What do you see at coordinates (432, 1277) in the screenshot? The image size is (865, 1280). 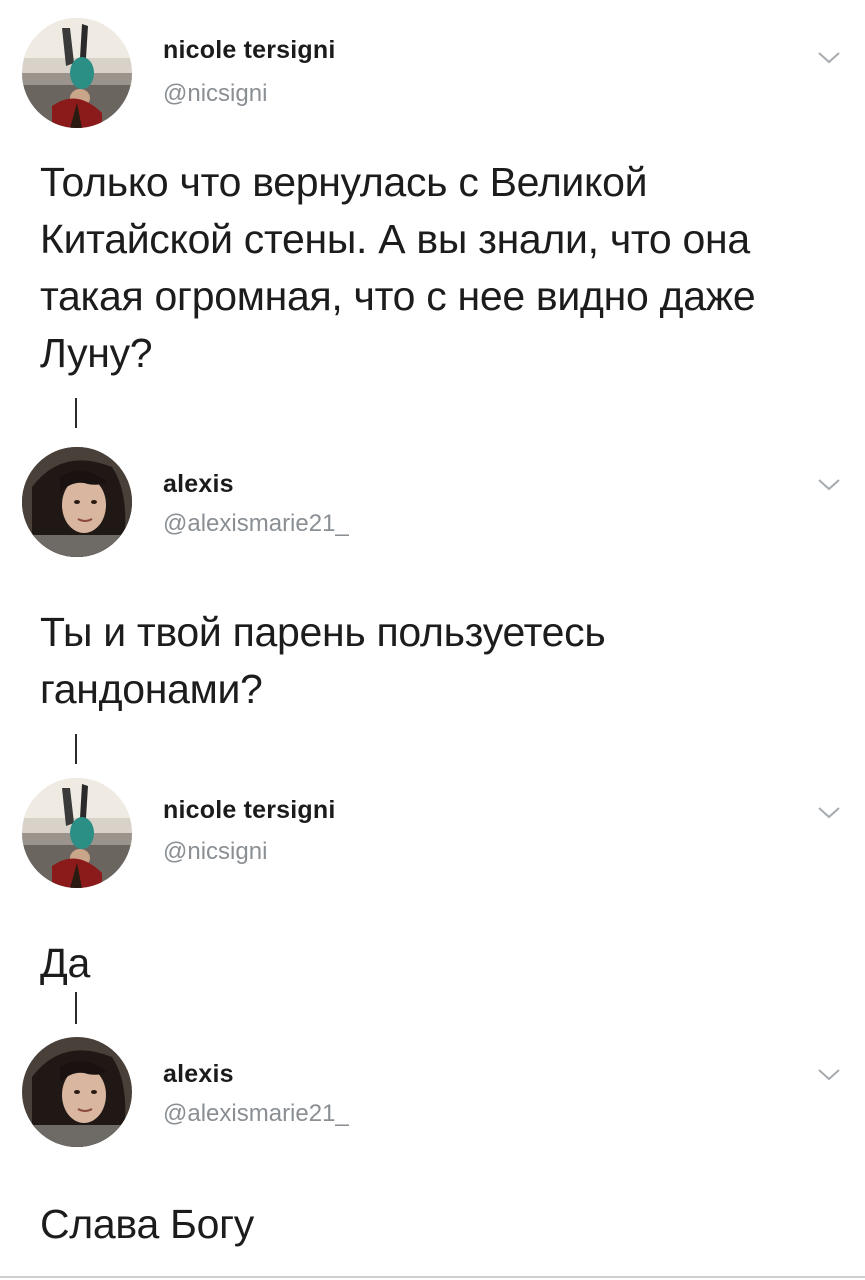 I see `divider` at bounding box center [432, 1277].